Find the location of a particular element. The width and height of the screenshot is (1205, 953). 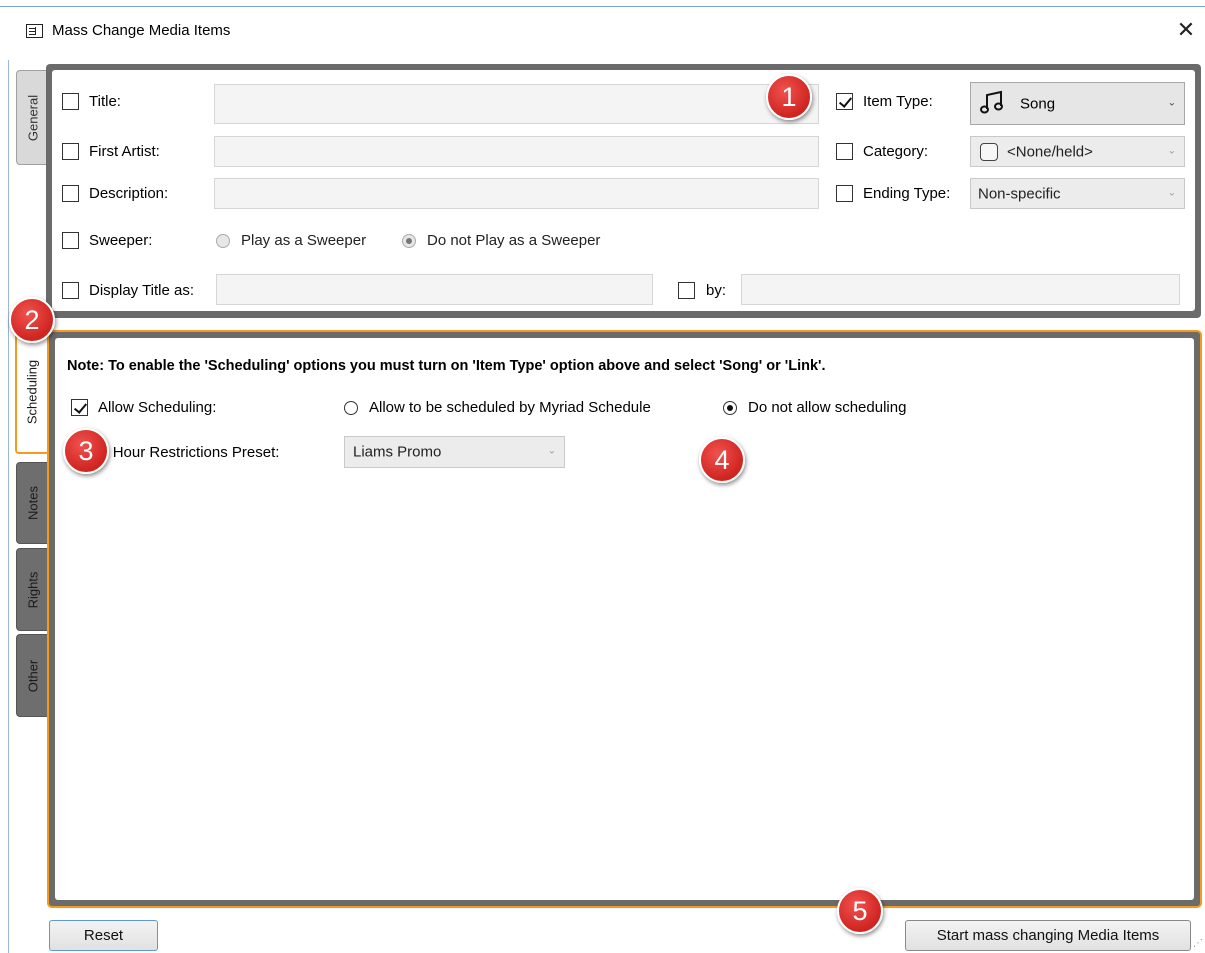

title-input is located at coordinates (516, 104).